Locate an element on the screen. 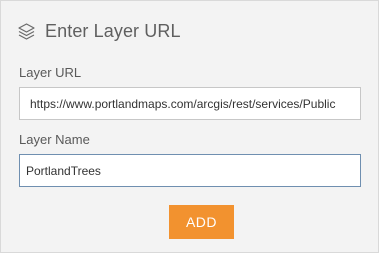 The height and width of the screenshot is (253, 379). layers-icon is located at coordinates (26, 31).